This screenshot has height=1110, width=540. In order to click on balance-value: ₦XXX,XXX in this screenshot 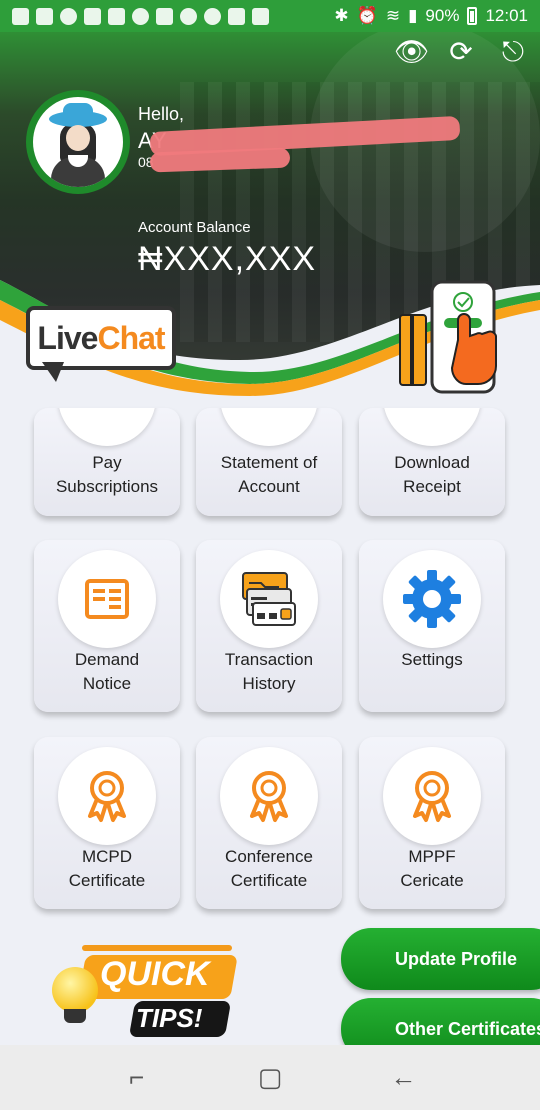, I will do `click(227, 259)`.